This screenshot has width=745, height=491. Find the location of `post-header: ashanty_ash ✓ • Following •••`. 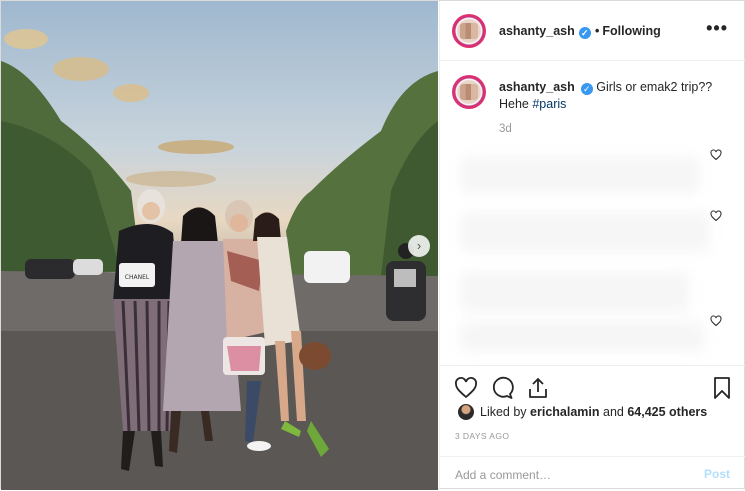

post-header: ashanty_ash ✓ • Following ••• is located at coordinates (592, 31).